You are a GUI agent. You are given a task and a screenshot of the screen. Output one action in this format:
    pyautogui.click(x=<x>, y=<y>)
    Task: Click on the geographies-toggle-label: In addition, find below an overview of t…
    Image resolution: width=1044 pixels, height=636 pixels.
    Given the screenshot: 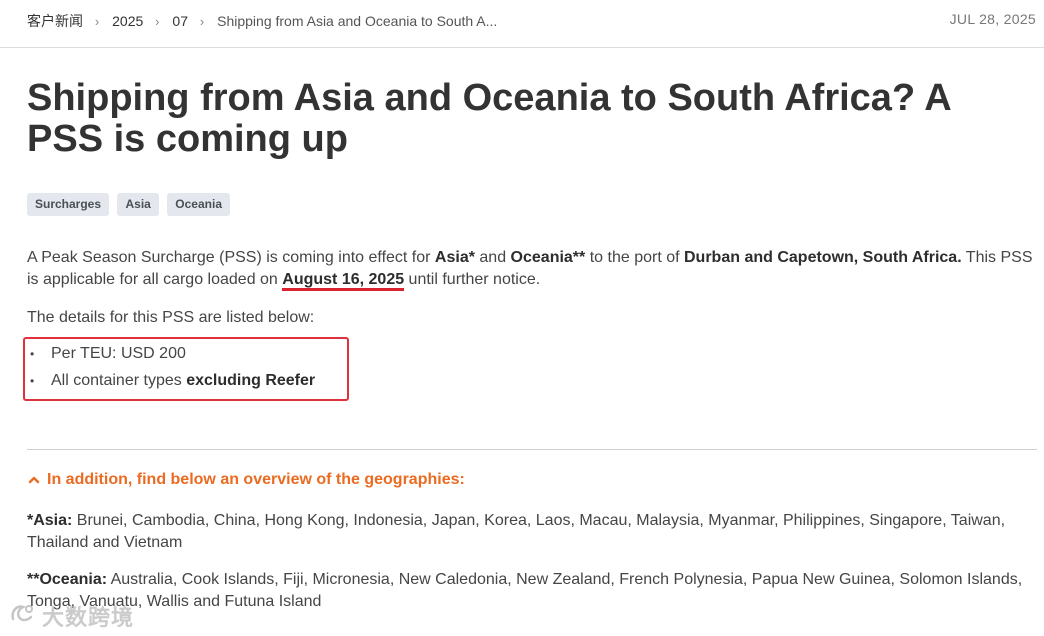 What is the action you would take?
    pyautogui.click(x=256, y=479)
    